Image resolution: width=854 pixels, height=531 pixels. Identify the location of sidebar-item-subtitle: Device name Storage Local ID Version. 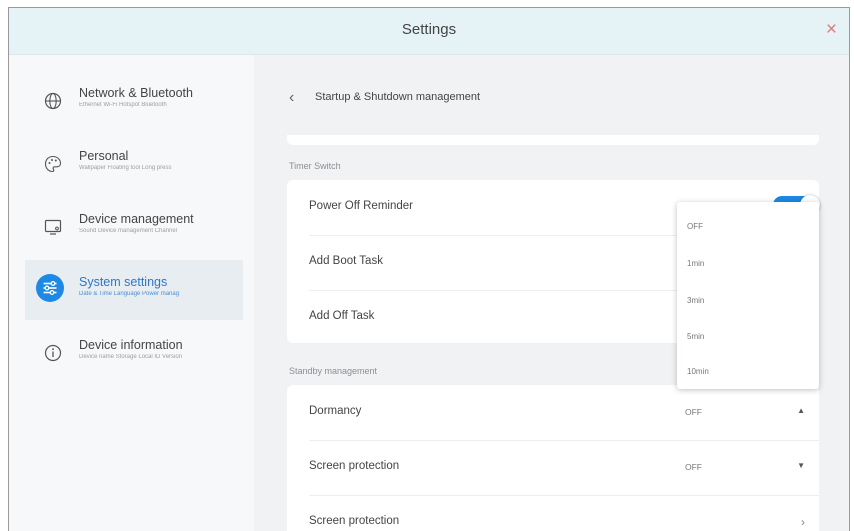
(131, 357).